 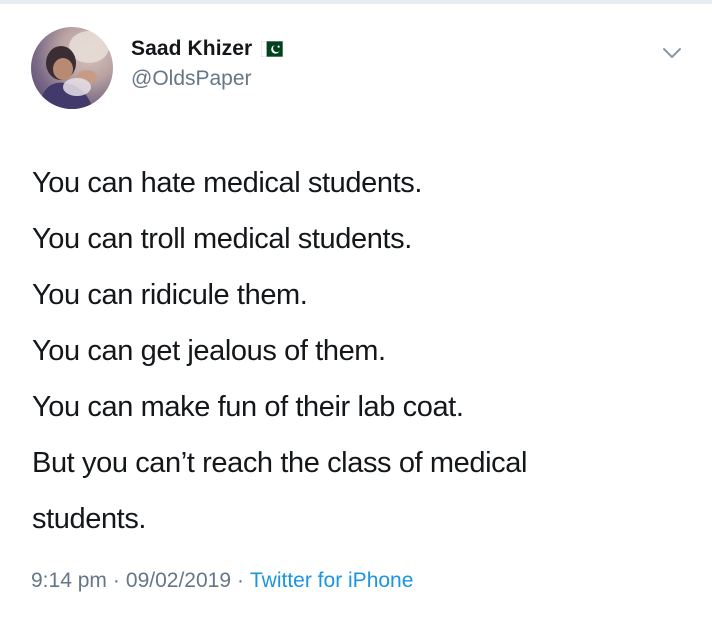 I want to click on tweet-text-line: You can troll medical students., so click(x=222, y=239).